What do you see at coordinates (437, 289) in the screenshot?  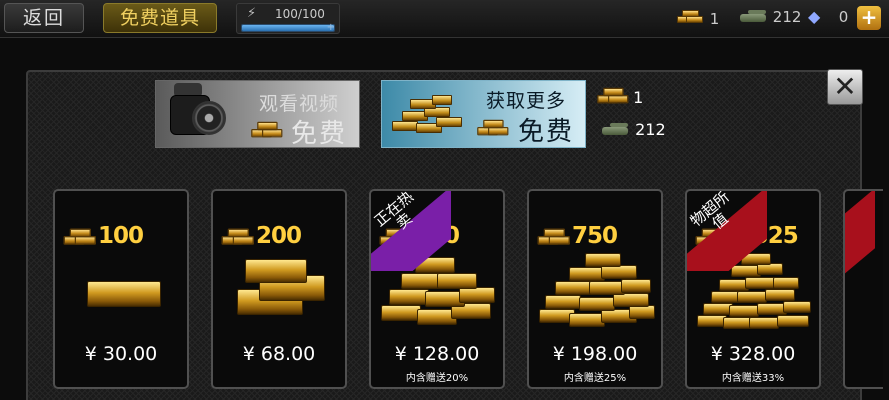 I see `gold-package-card: 480¥ 128.00内含赠送20%正在热卖` at bounding box center [437, 289].